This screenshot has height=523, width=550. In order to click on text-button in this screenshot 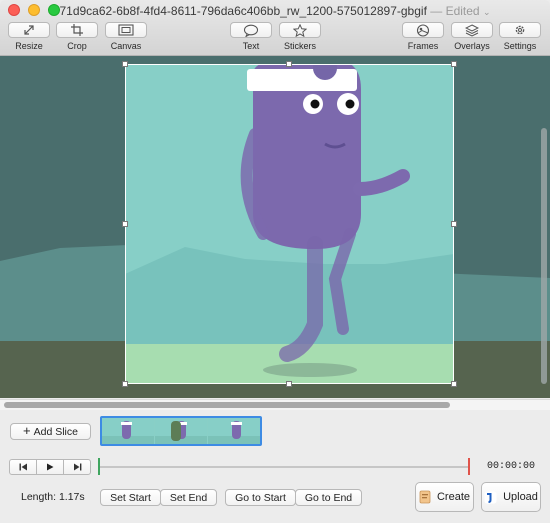, I will do `click(251, 30)`.